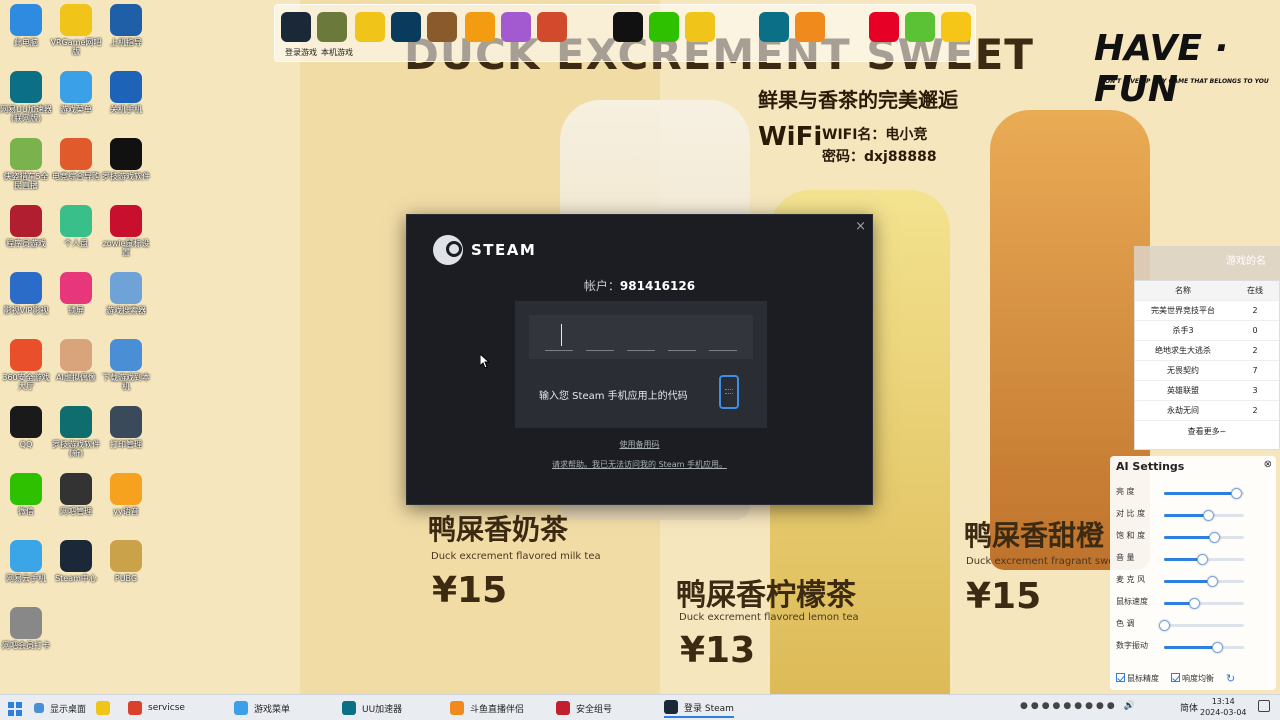  Describe the element at coordinates (126, 20) in the screenshot. I see `guide-icon` at that location.